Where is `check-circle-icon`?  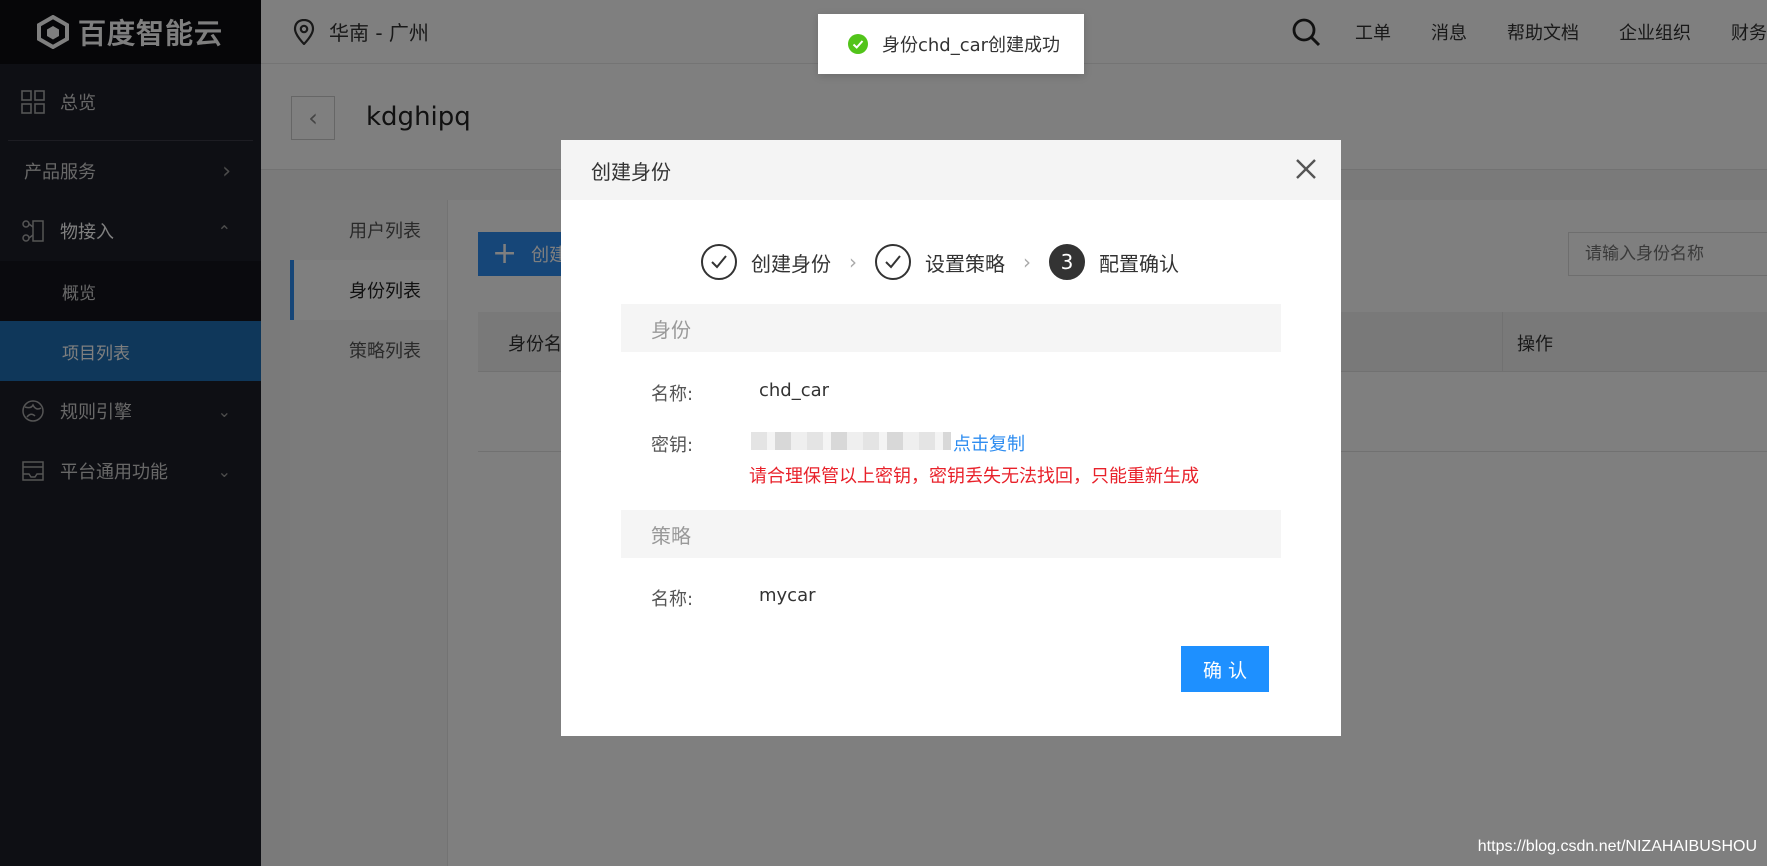 check-circle-icon is located at coordinates (858, 44).